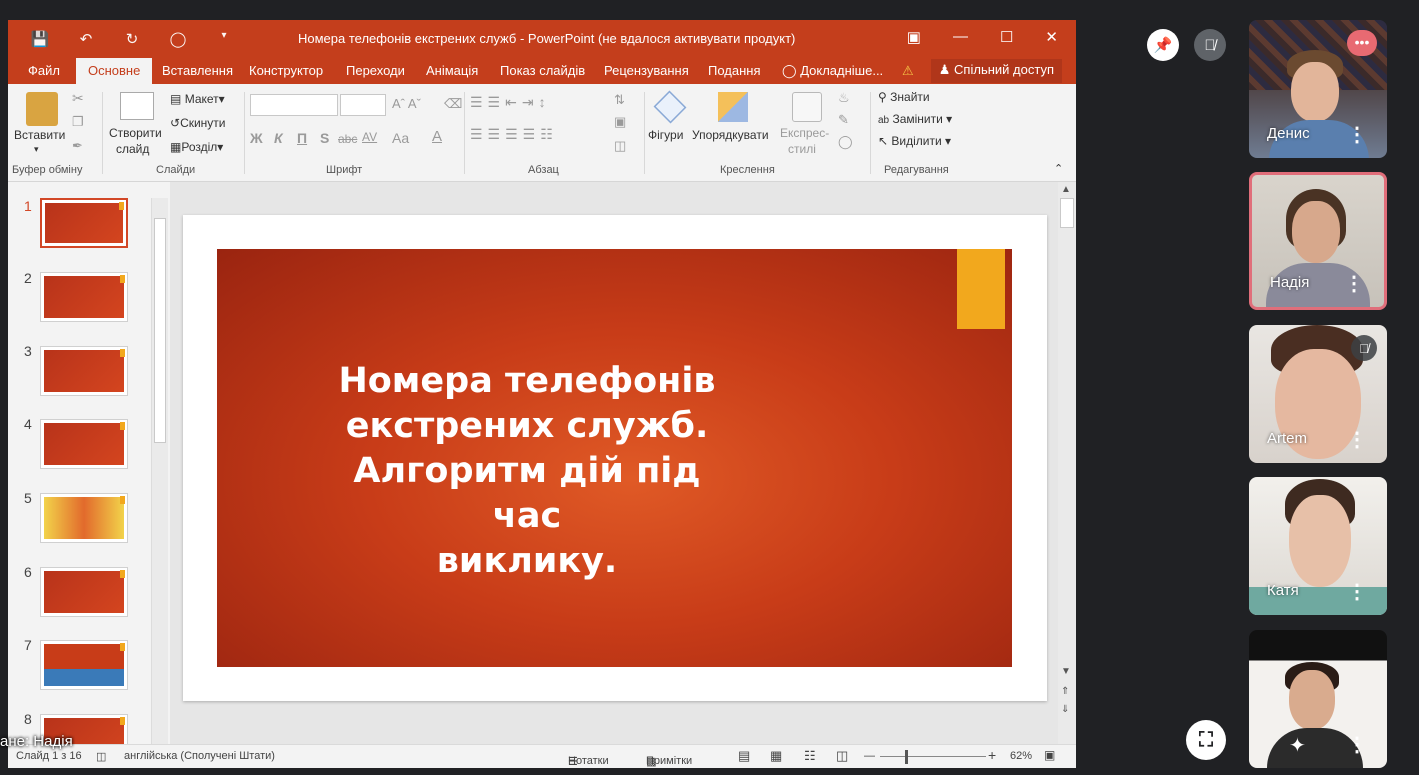 The image size is (1419, 775). Describe the element at coordinates (324, 138) in the screenshot. I see `shadow-button: S` at that location.